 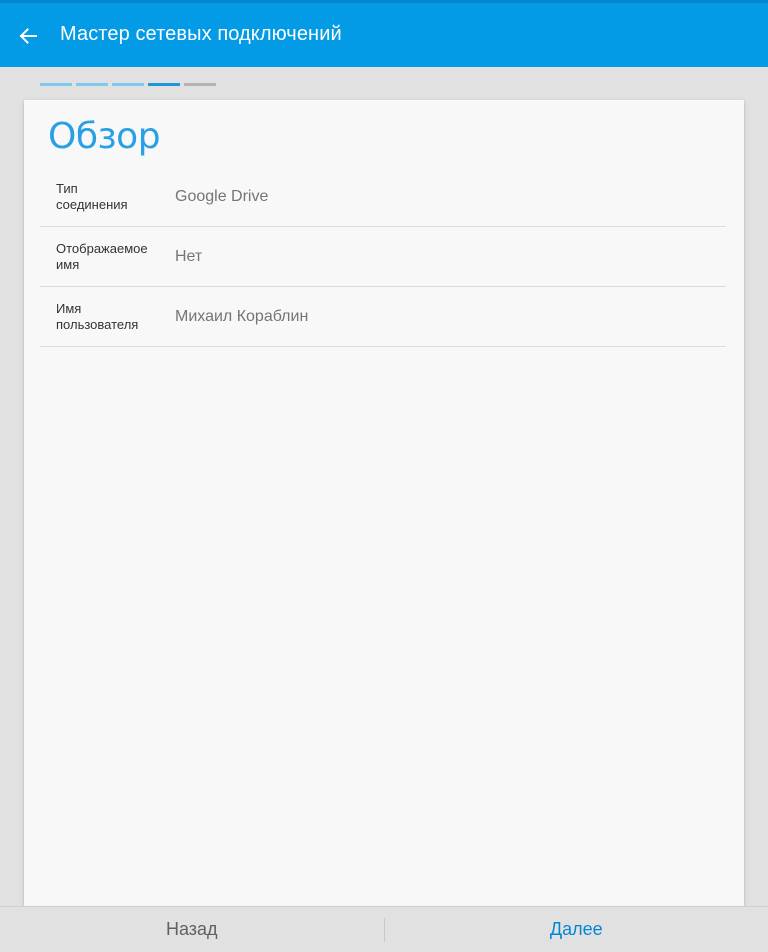 I want to click on summary-row-username: Имя пользователя Михаил Кораблин, so click(x=383, y=317).